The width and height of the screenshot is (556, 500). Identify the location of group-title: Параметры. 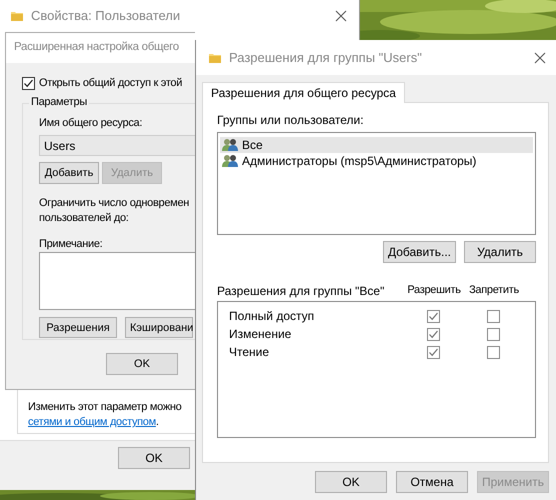
(59, 103).